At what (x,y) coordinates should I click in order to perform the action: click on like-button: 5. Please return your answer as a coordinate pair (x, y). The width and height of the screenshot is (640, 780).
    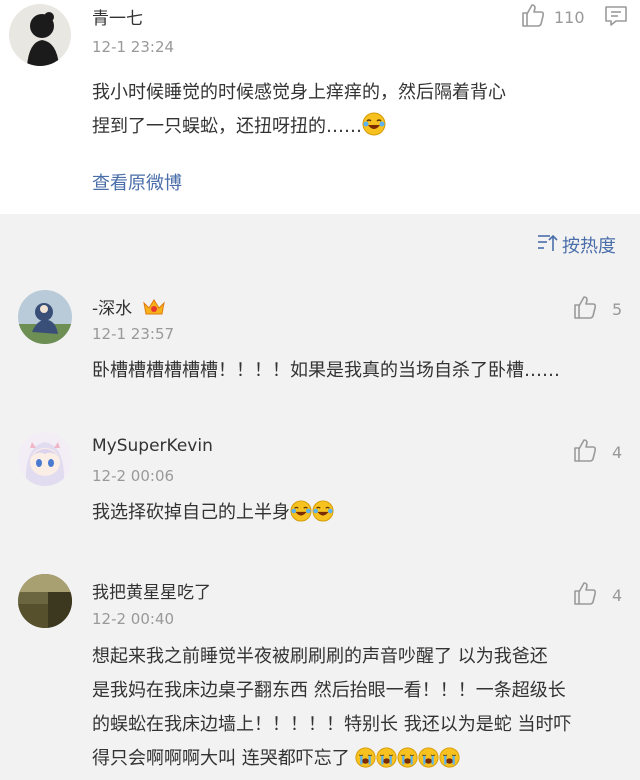
    Looking at the image, I should click on (597, 309).